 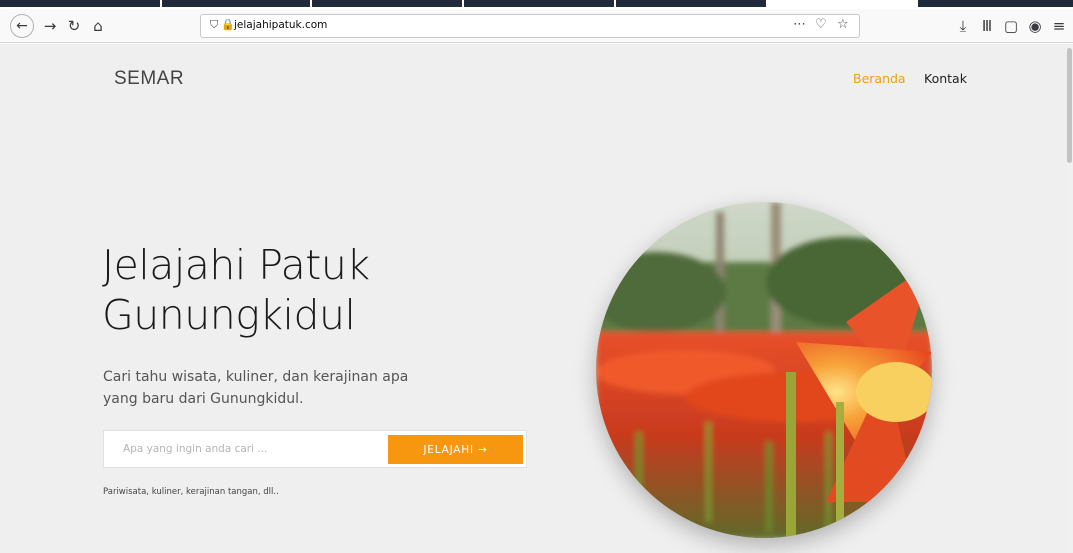 I want to click on hero-subtitle-line: yang baru dari Gunungkidul., so click(x=203, y=399).